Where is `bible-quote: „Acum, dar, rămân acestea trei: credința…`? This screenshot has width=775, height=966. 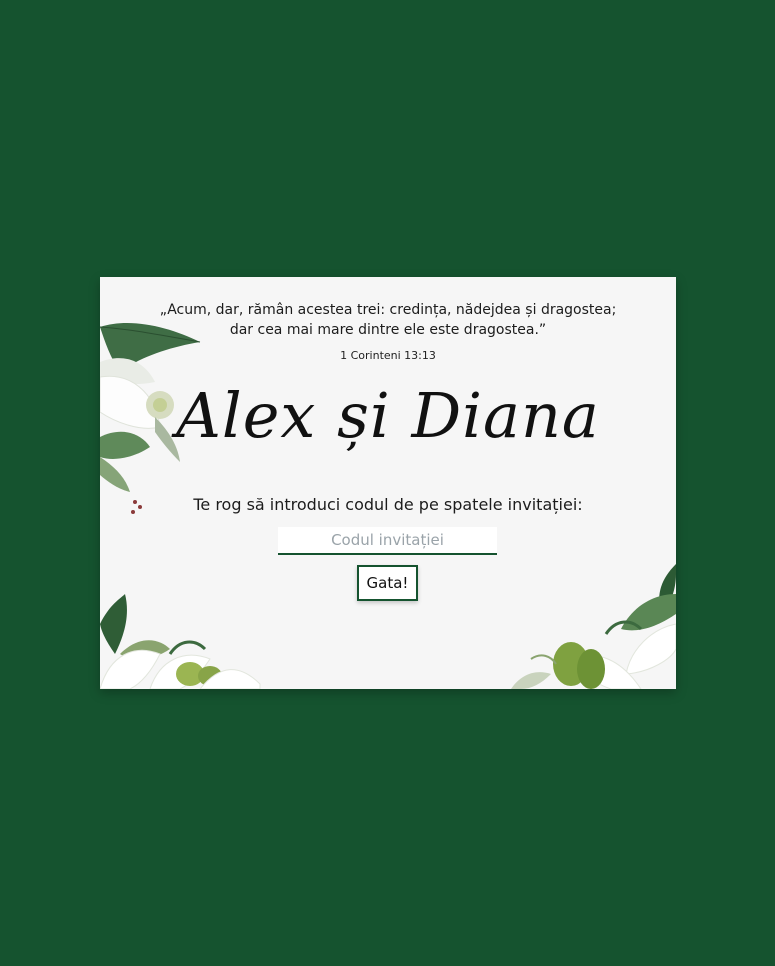 bible-quote: „Acum, dar, rămân acestea trei: credința… is located at coordinates (388, 320).